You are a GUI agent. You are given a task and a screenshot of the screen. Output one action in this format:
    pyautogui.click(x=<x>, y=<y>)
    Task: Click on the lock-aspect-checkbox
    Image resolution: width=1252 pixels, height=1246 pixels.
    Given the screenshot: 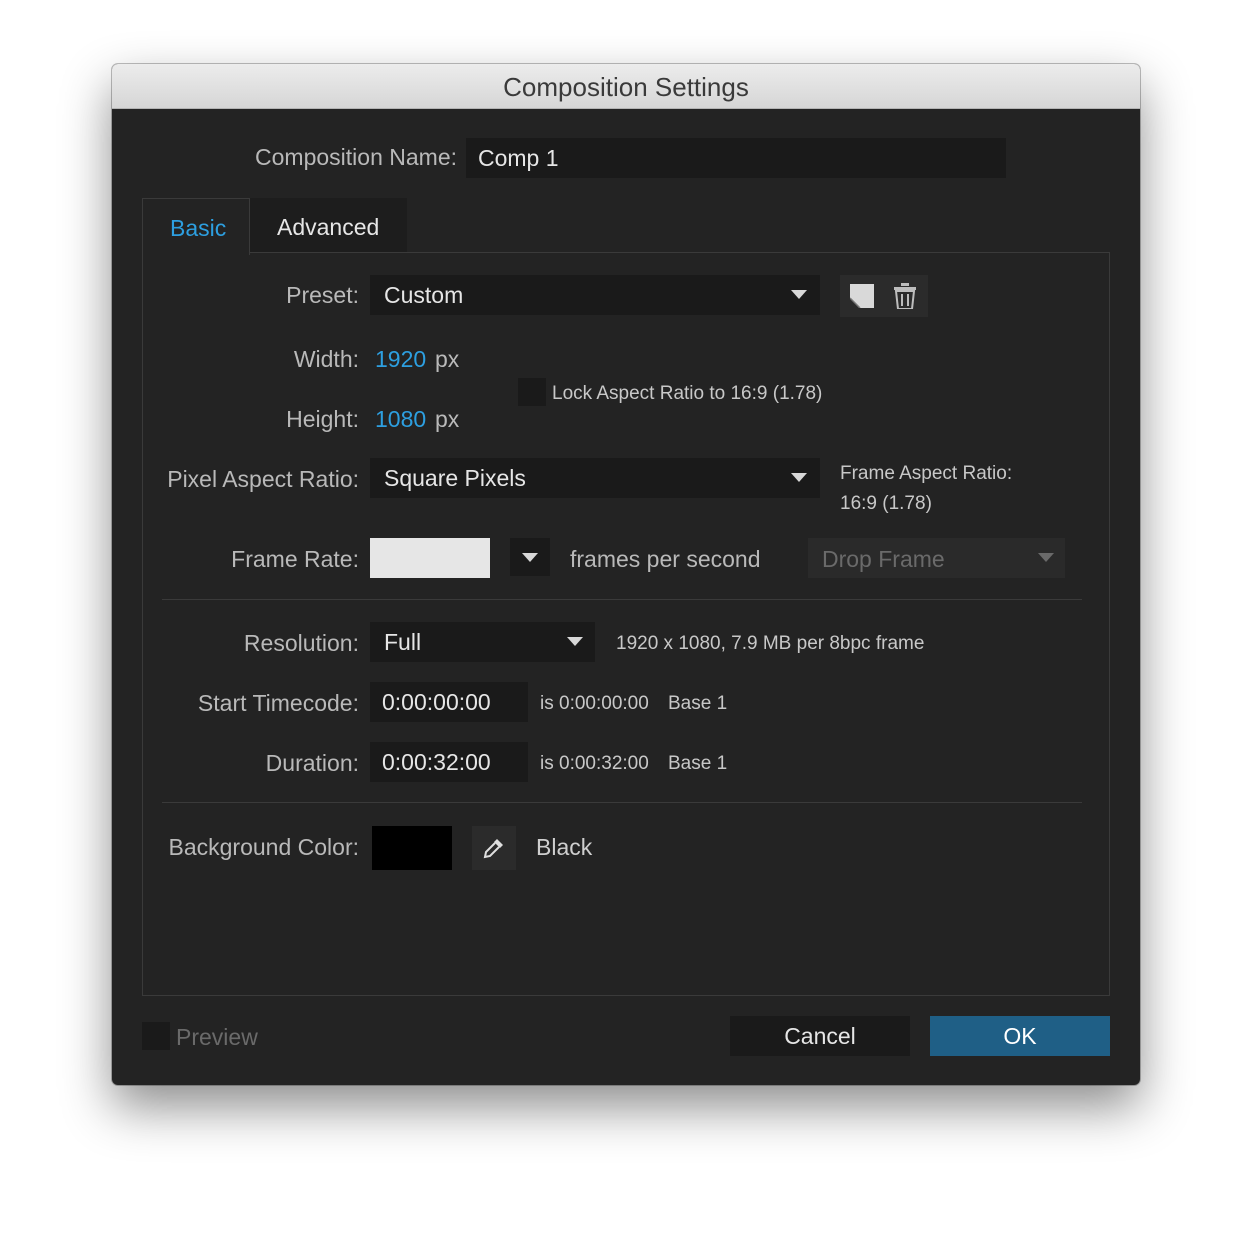 What is the action you would take?
    pyautogui.click(x=532, y=392)
    